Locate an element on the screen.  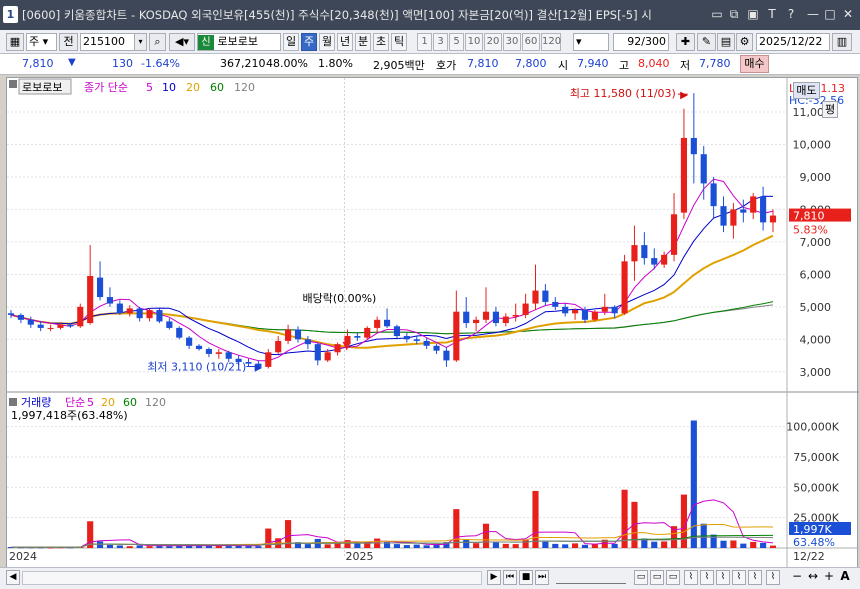
volume-tick-label: 50,000K is located at coordinates (816, 487).